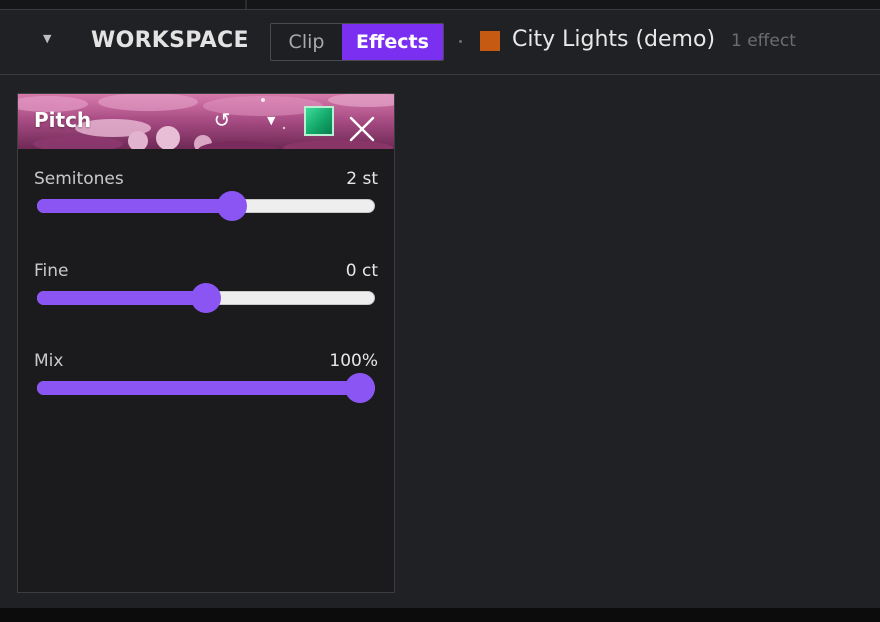 The height and width of the screenshot is (622, 880). Describe the element at coordinates (79, 179) in the screenshot. I see `param-label: Semitones` at that location.